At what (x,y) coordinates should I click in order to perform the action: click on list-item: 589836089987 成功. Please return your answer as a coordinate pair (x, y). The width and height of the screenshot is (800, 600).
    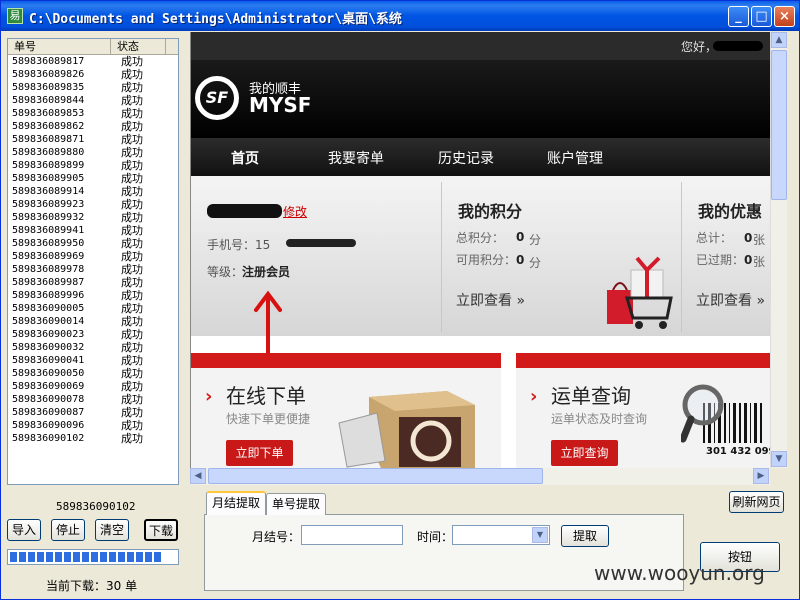
    Looking at the image, I should click on (93, 282).